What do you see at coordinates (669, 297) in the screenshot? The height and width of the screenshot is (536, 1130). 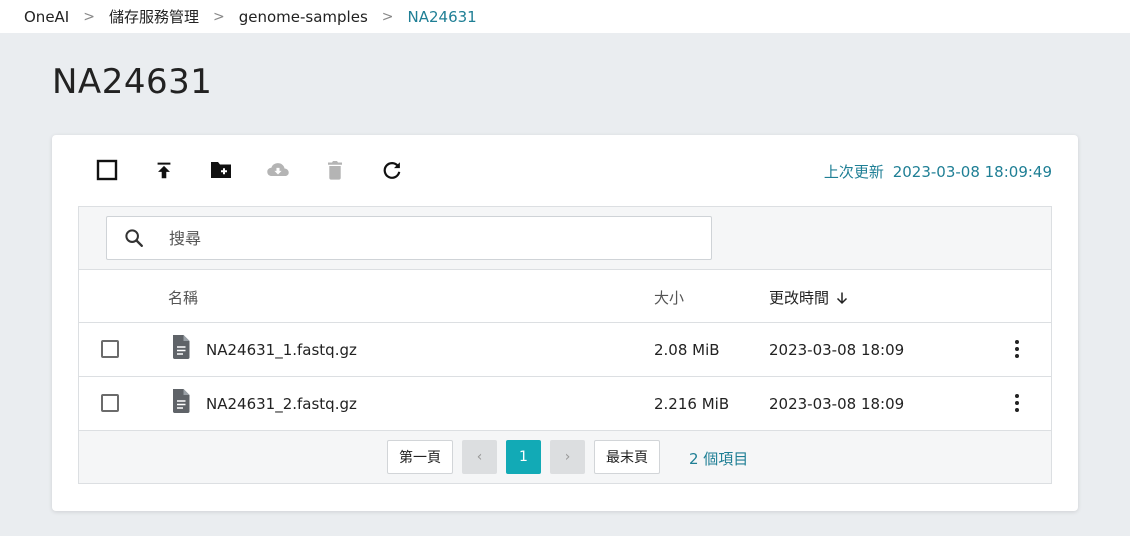 I see `column-header-size: 大小` at bounding box center [669, 297].